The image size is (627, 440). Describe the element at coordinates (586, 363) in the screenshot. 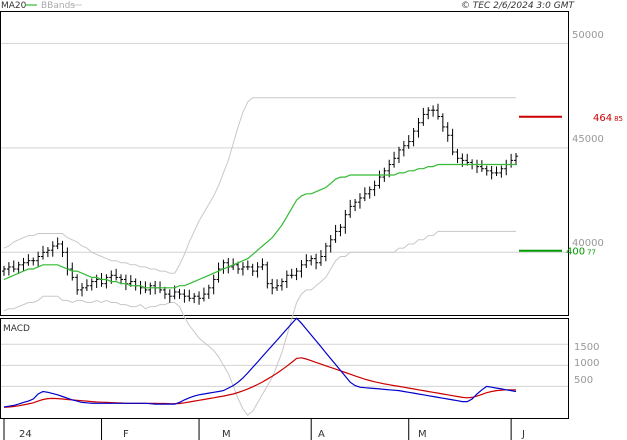

I see `macd-tick-label: 1000` at that location.